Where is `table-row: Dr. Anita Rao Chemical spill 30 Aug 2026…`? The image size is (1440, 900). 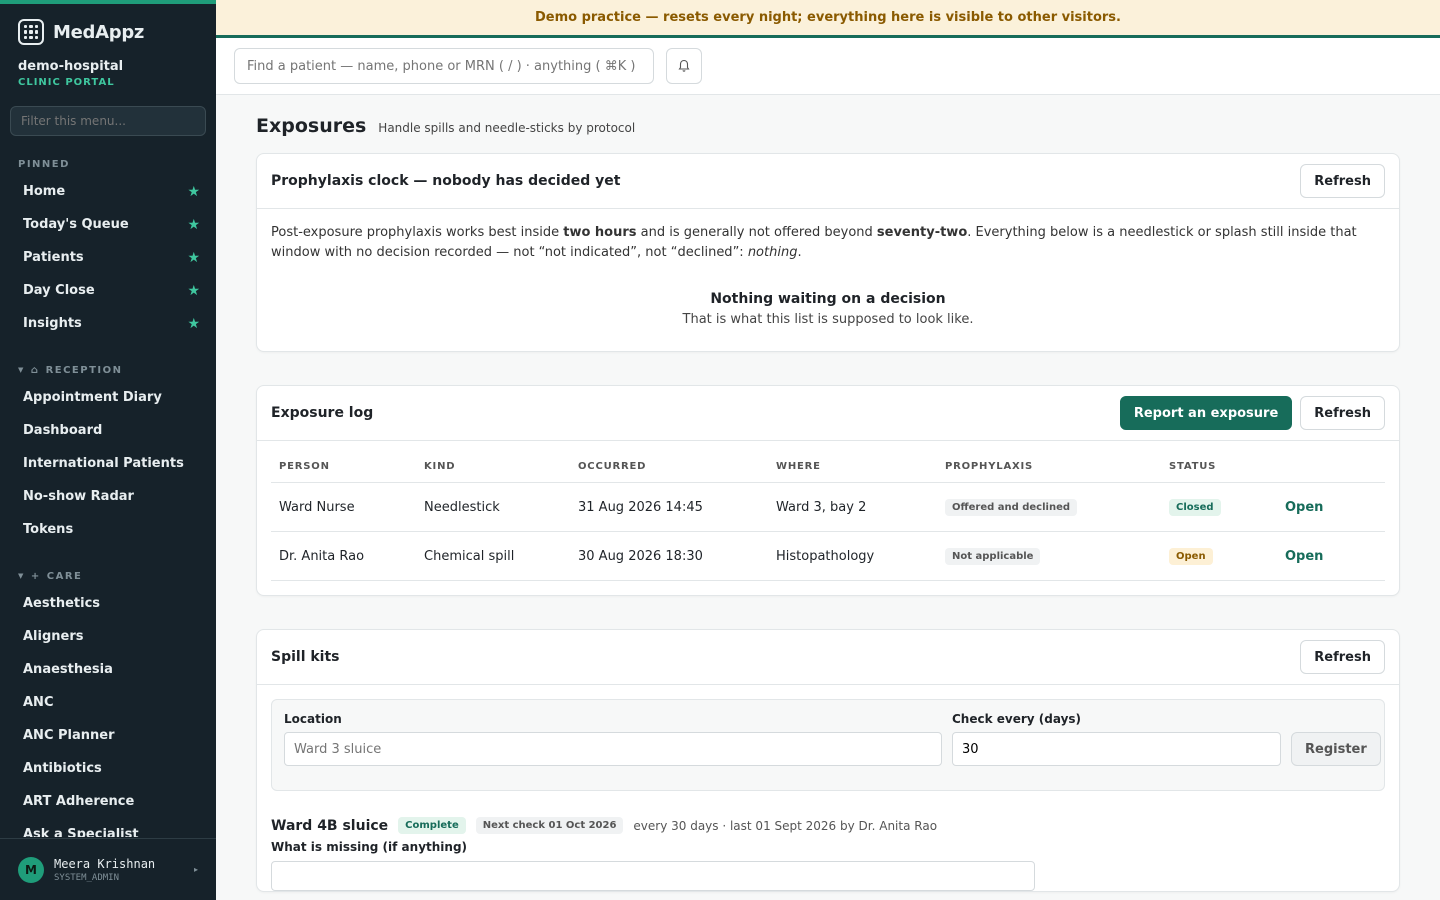 table-row: Dr. Anita Rao Chemical spill 30 Aug 2026… is located at coordinates (828, 556).